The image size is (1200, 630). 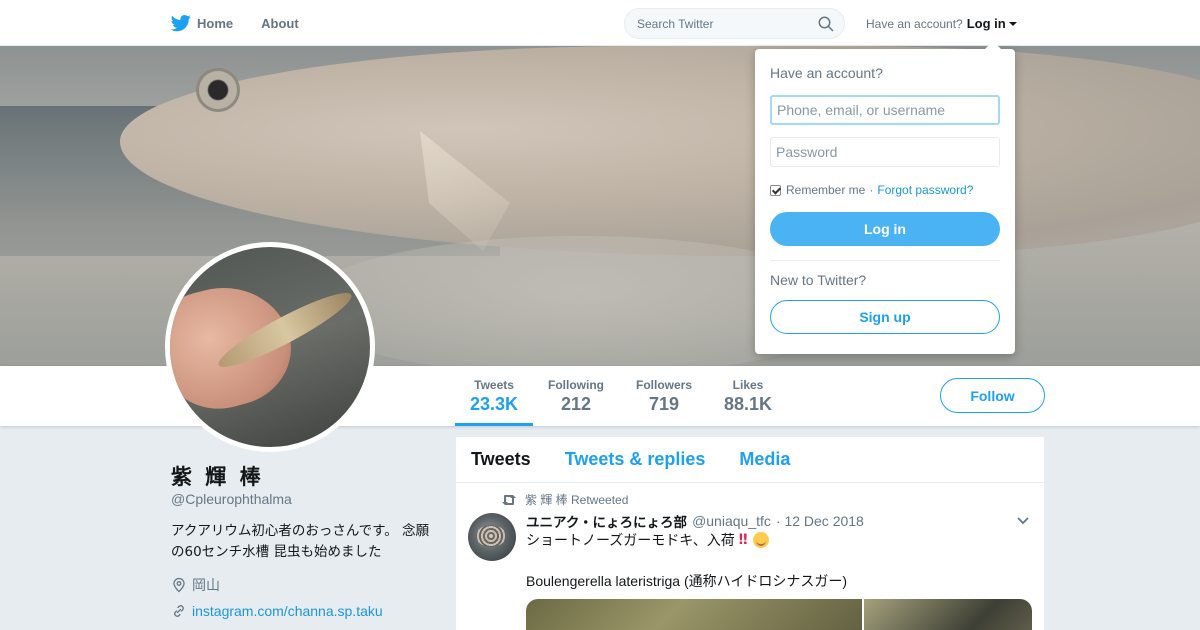 I want to click on remember-me-row: Remember me · Forgot password?, so click(x=871, y=190).